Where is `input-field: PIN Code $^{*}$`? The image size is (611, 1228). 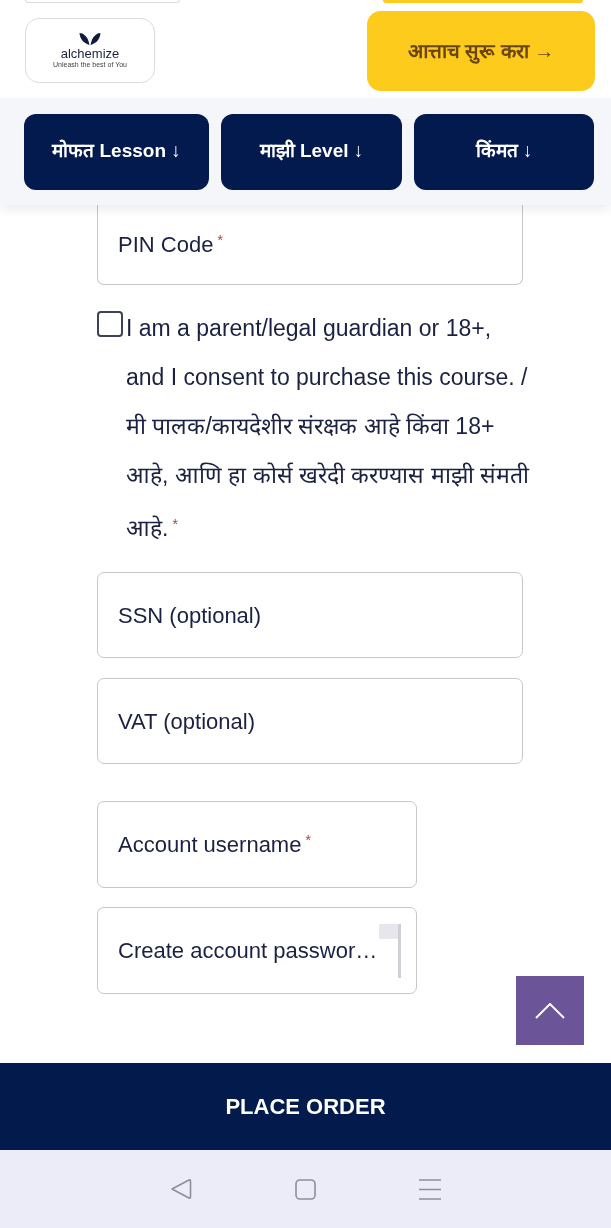
input-field: PIN Code $^{*}$ is located at coordinates (310, 245).